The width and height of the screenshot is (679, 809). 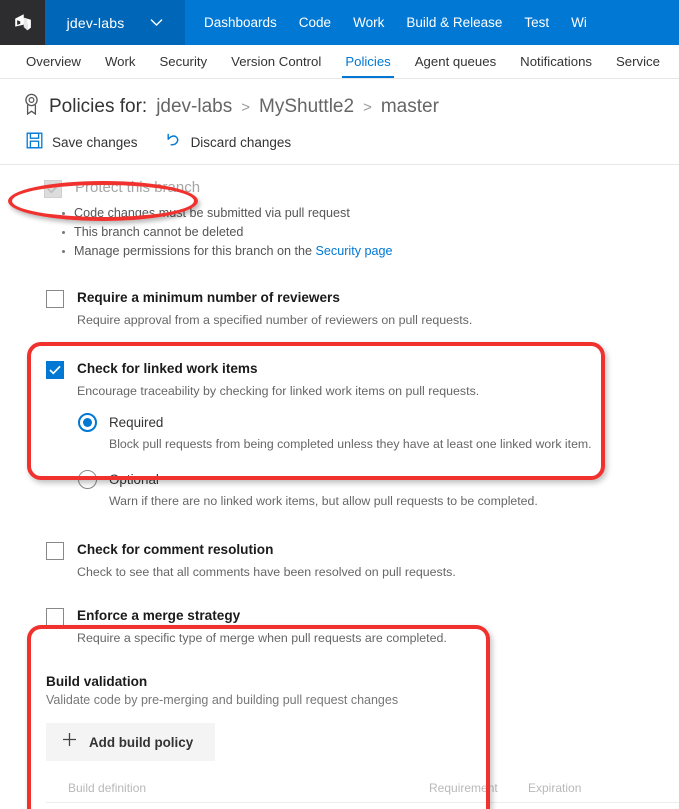 What do you see at coordinates (315, 22) in the screenshot?
I see `top-nav-item-code: Code` at bounding box center [315, 22].